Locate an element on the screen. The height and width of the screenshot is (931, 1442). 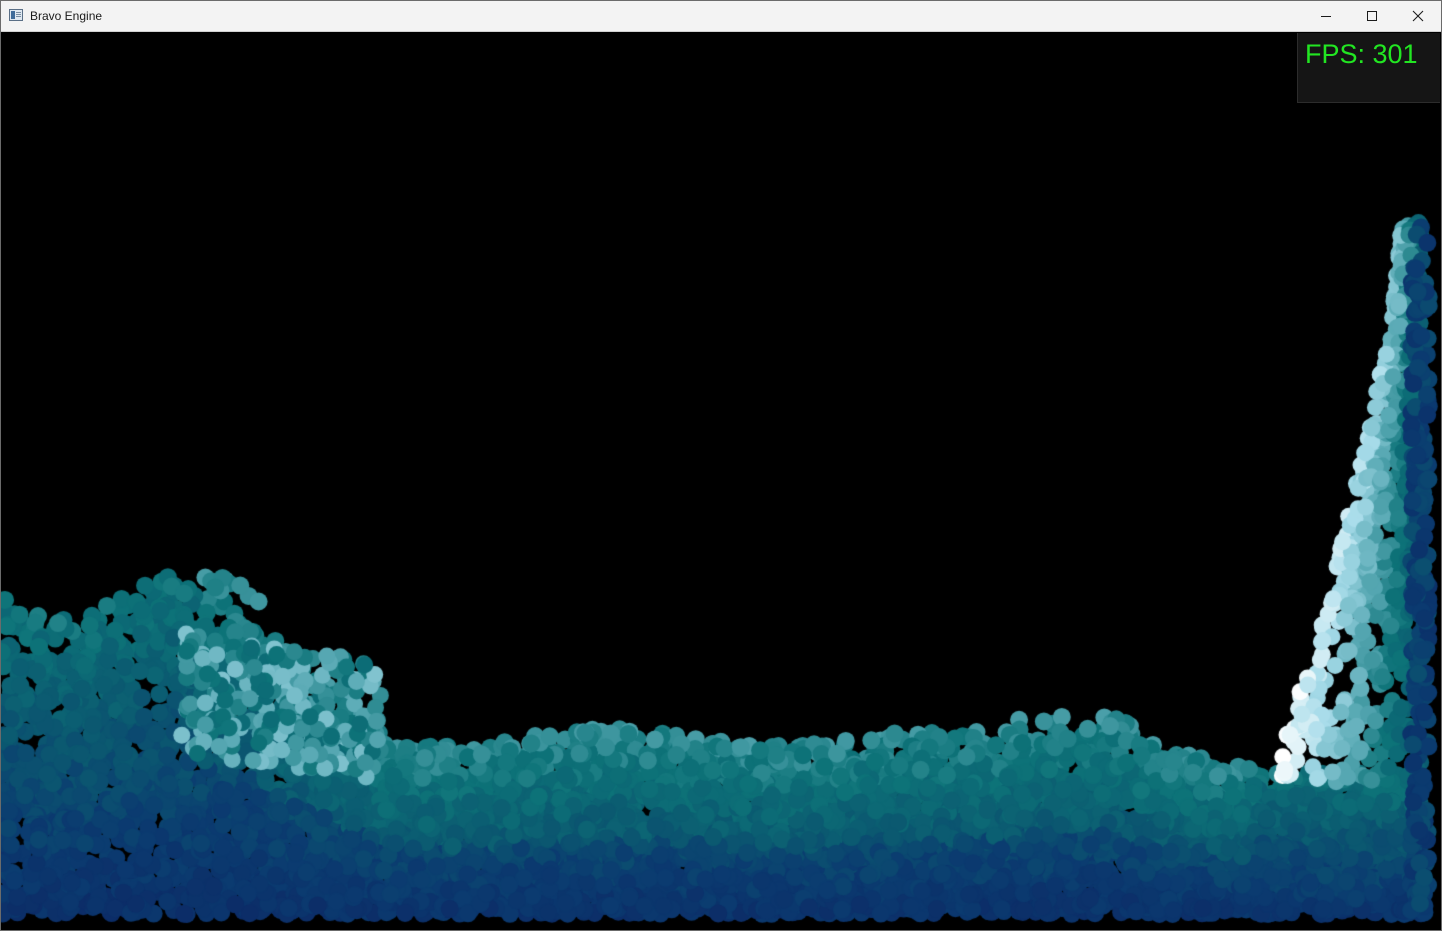
fps-counter: FPS: 301 is located at coordinates (1361, 54).